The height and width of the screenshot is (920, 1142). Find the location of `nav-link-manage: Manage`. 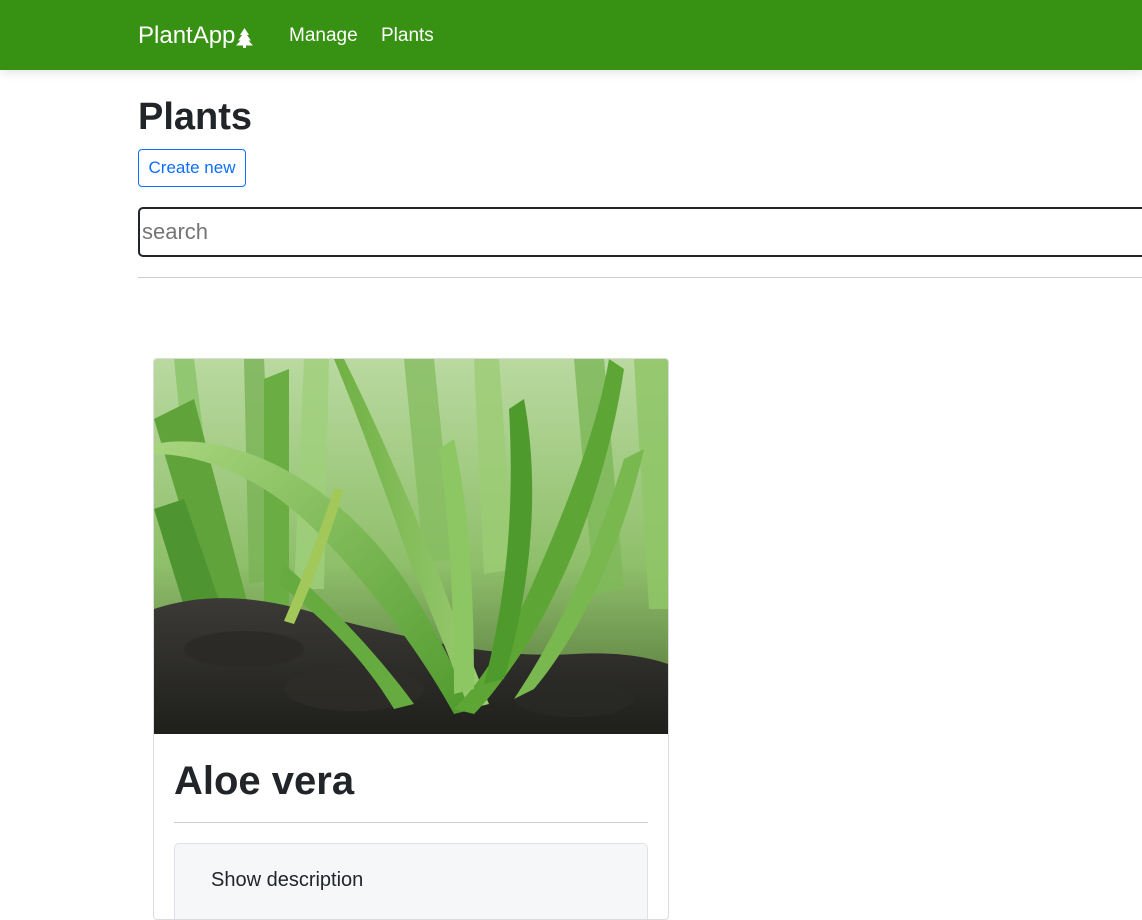

nav-link-manage: Manage is located at coordinates (323, 36).